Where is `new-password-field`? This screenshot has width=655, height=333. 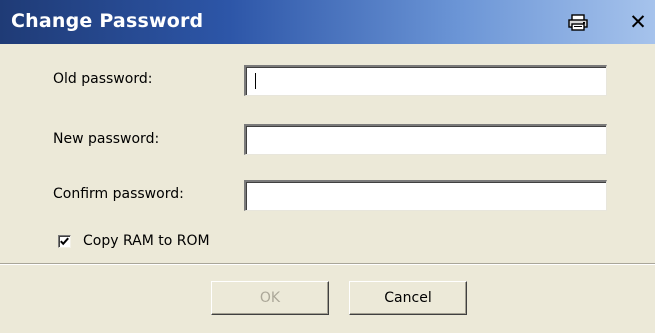
new-password-field is located at coordinates (425, 139).